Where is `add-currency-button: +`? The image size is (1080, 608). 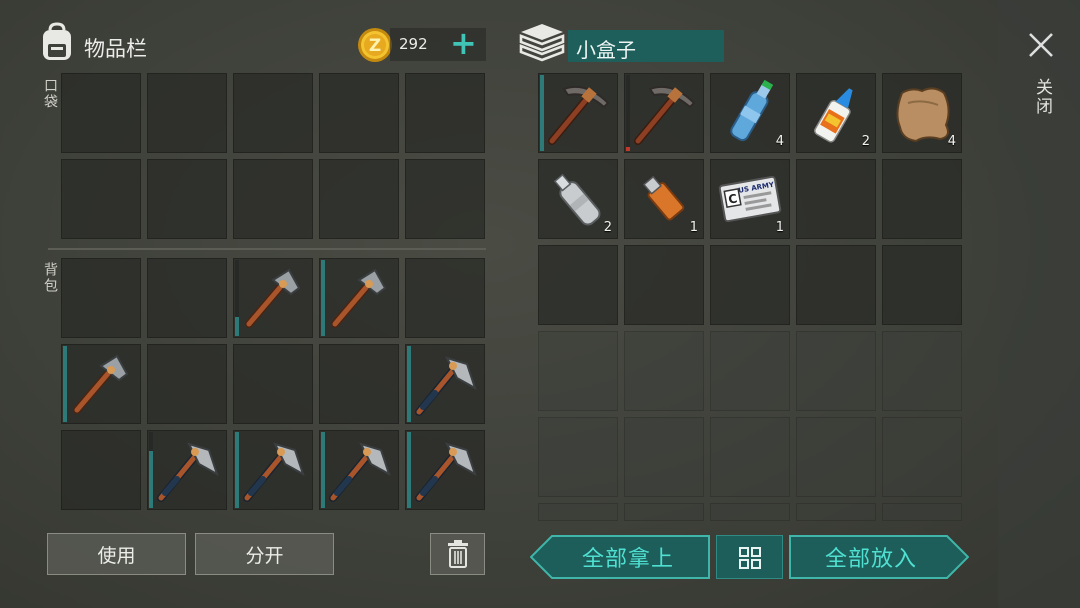
add-currency-button: + is located at coordinates (463, 43).